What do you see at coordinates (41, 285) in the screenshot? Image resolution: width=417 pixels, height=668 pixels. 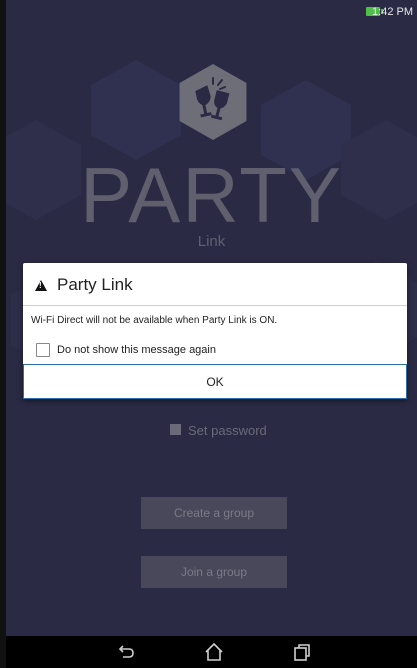 I see `warning-icon` at bounding box center [41, 285].